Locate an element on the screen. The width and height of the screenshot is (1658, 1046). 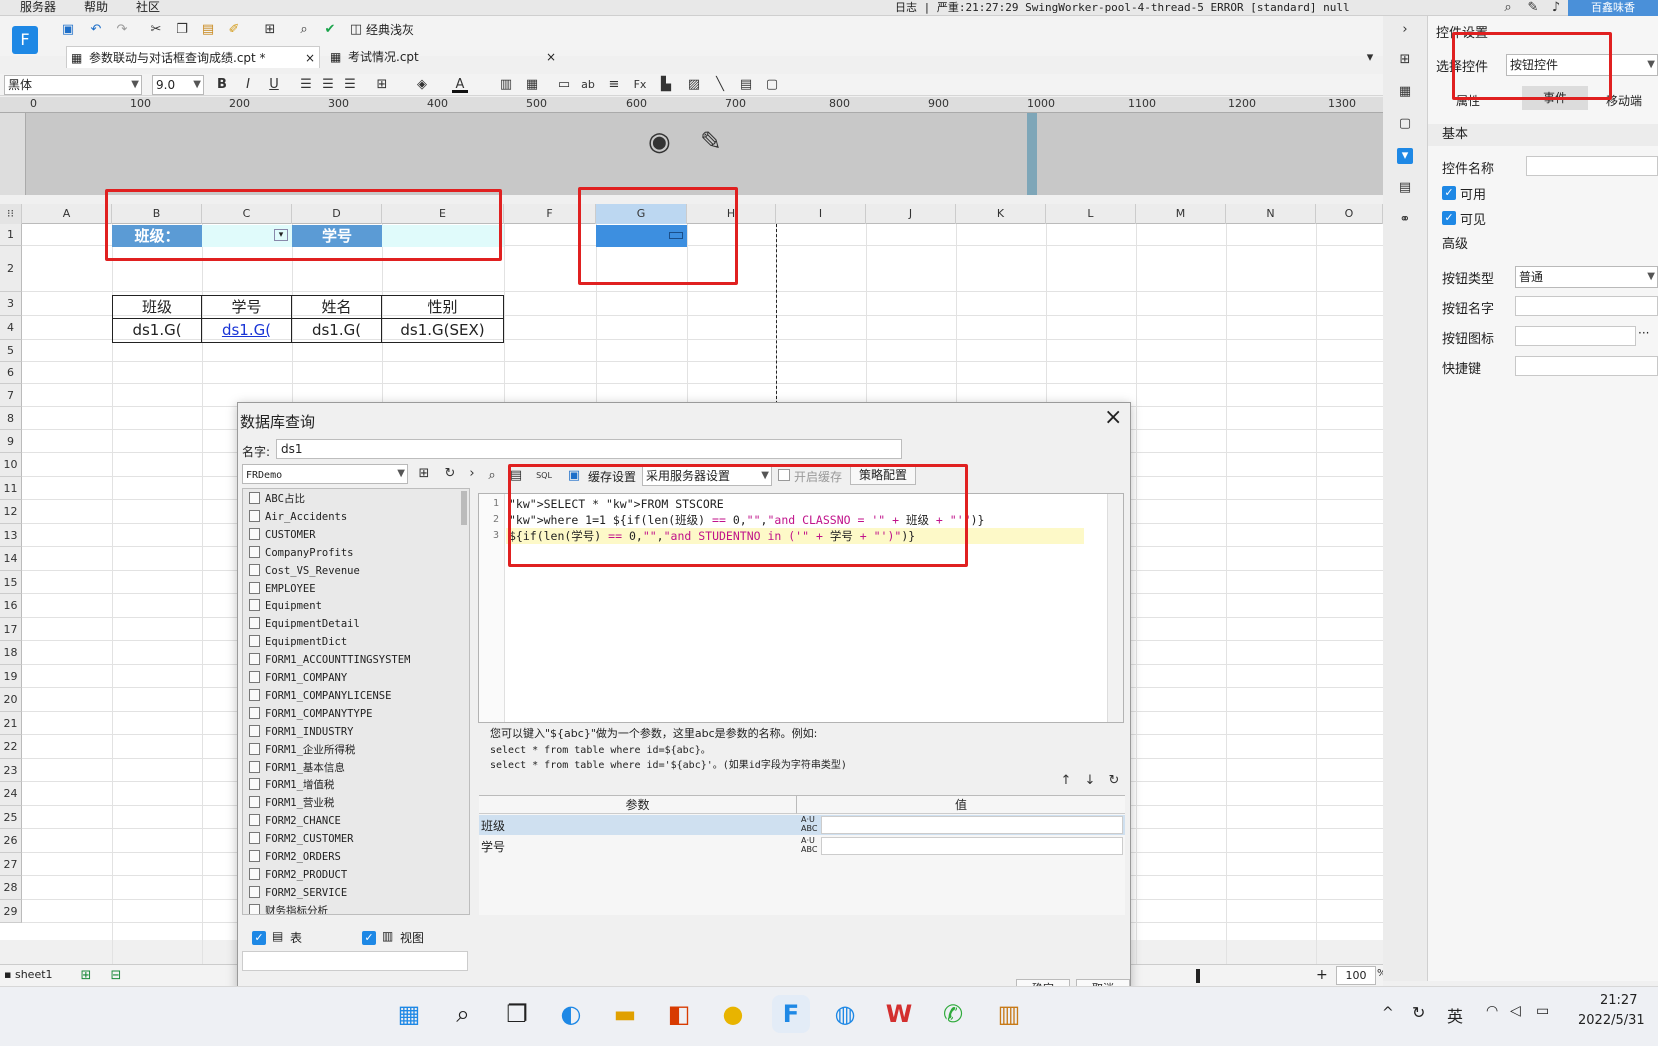
align-center-icon: ☰ is located at coordinates (328, 85).